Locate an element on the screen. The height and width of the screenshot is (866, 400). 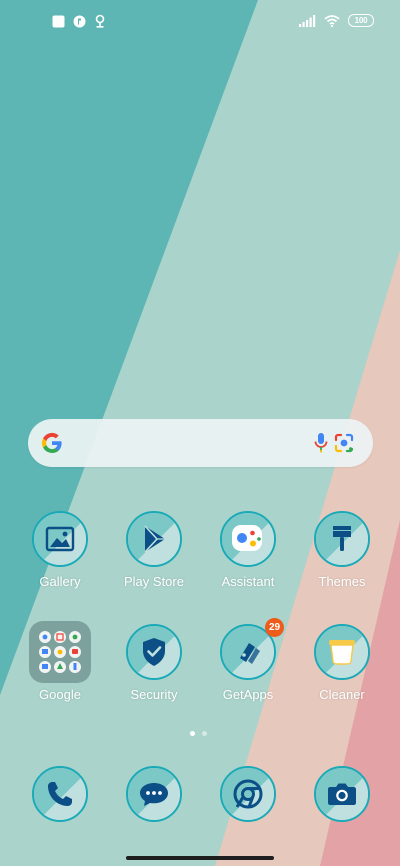
app-themes: Themes is located at coordinates (342, 550).